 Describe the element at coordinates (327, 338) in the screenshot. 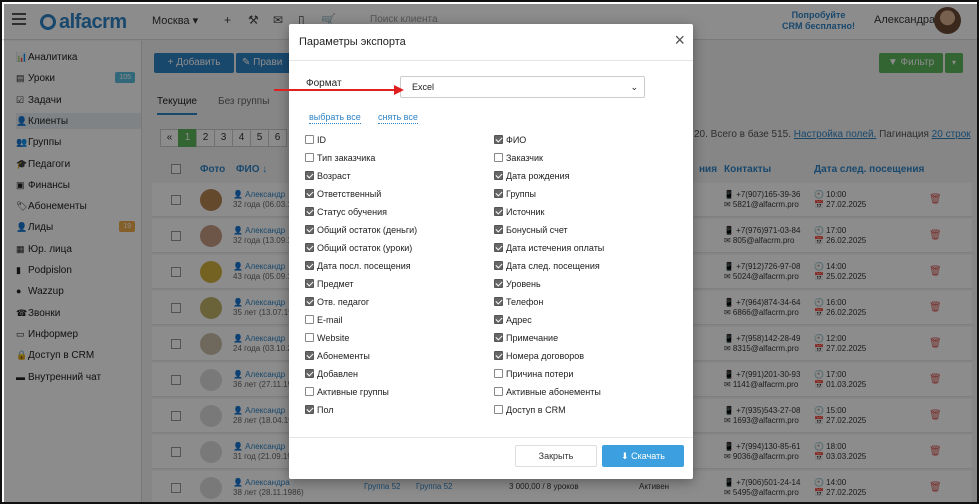

I see `export-field-checkbox: Website` at that location.